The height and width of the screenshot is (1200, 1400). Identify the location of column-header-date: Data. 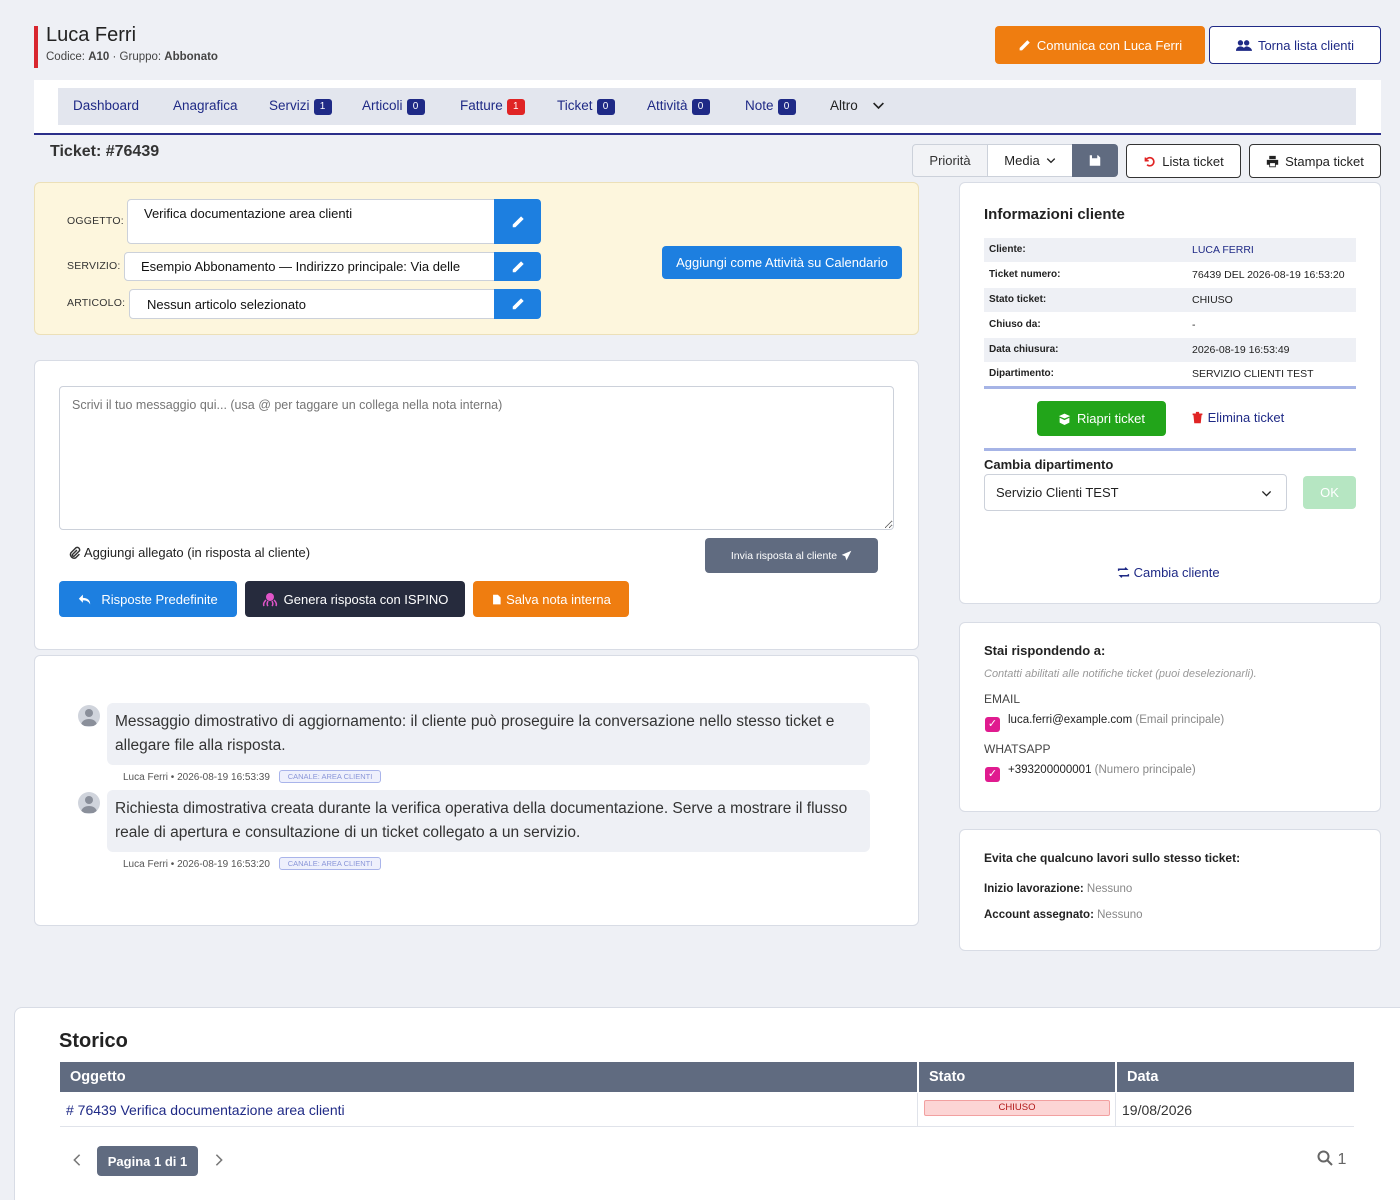
(1235, 1077).